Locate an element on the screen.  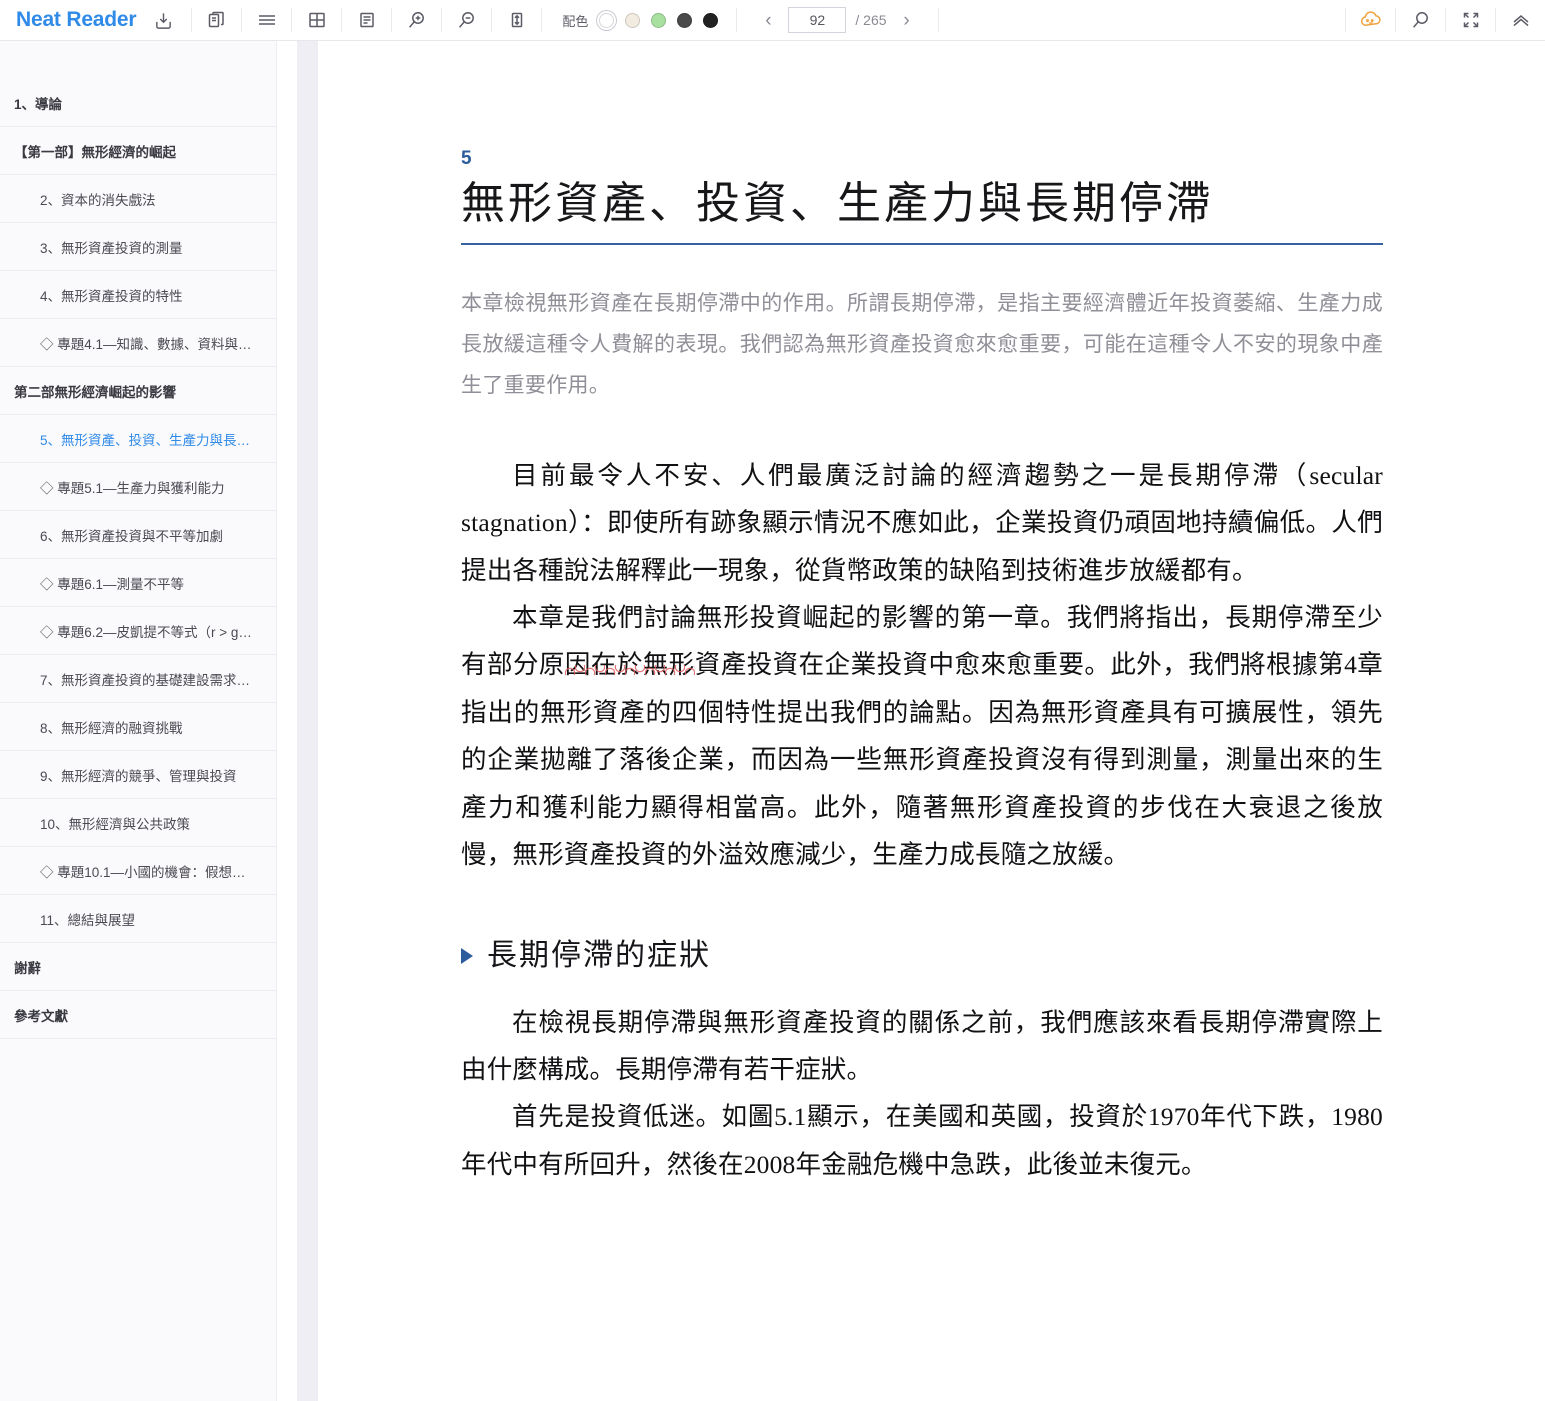
section-heading: 長期停滯的症狀 is located at coordinates (922, 956).